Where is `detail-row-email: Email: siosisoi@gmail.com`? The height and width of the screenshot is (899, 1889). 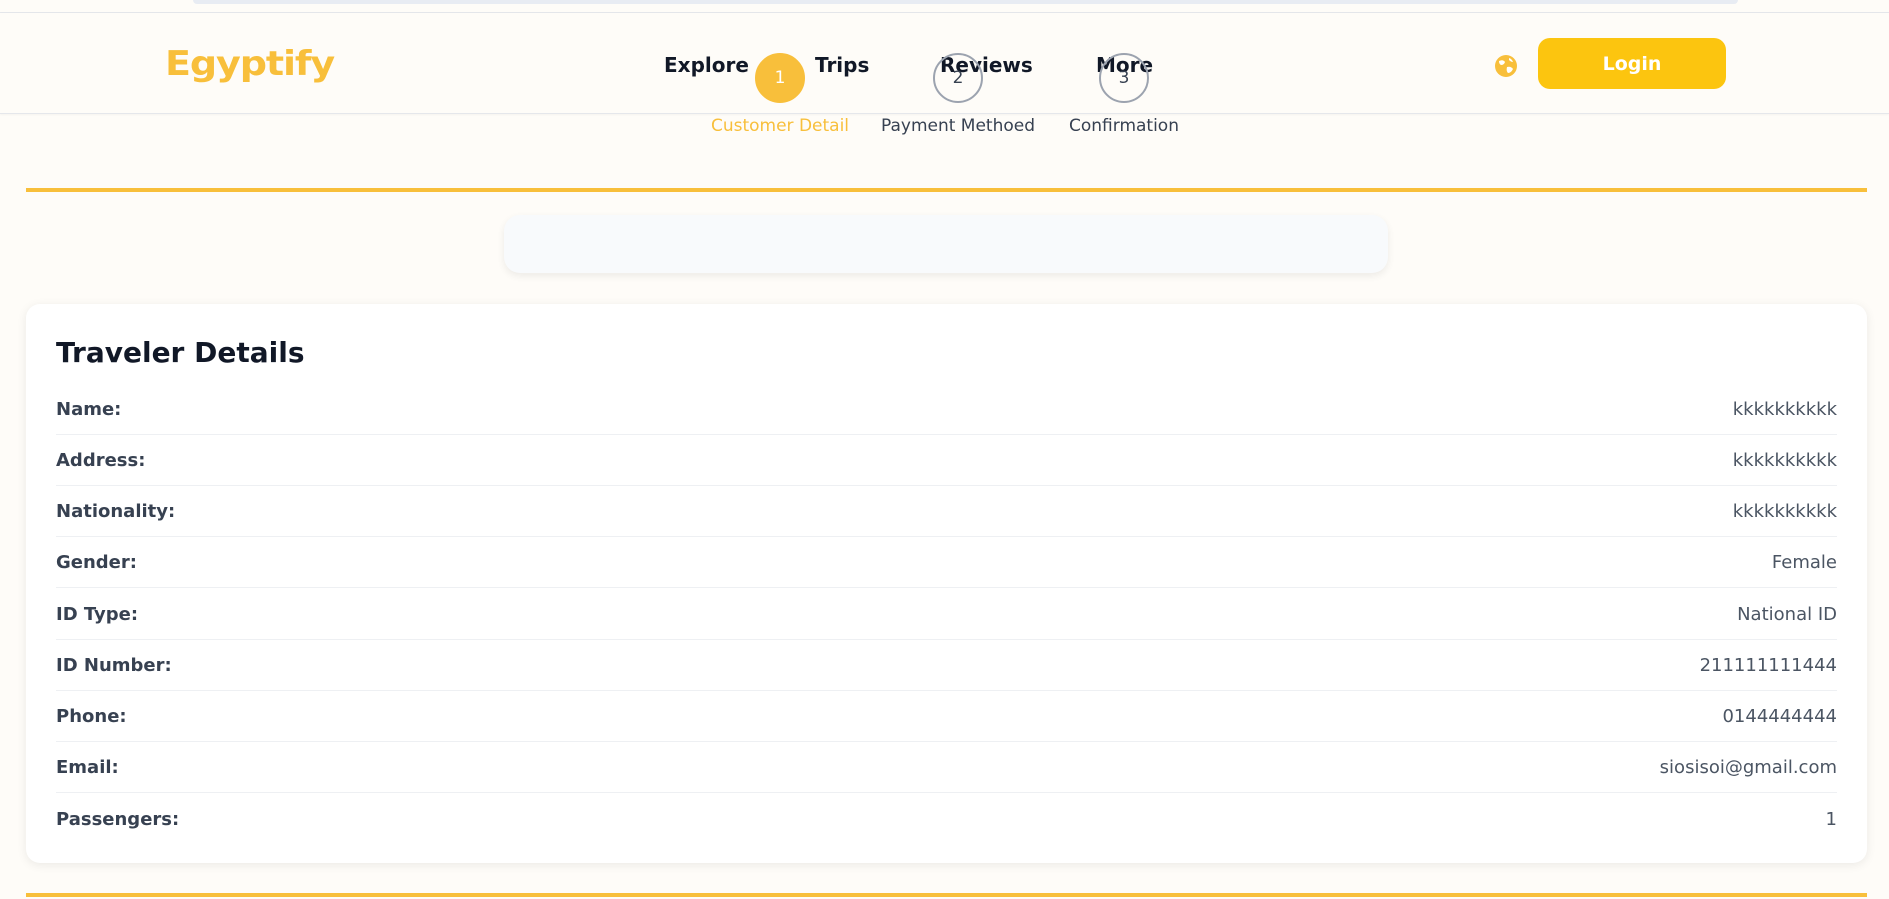 detail-row-email: Email: siosisoi@gmail.com is located at coordinates (946, 767).